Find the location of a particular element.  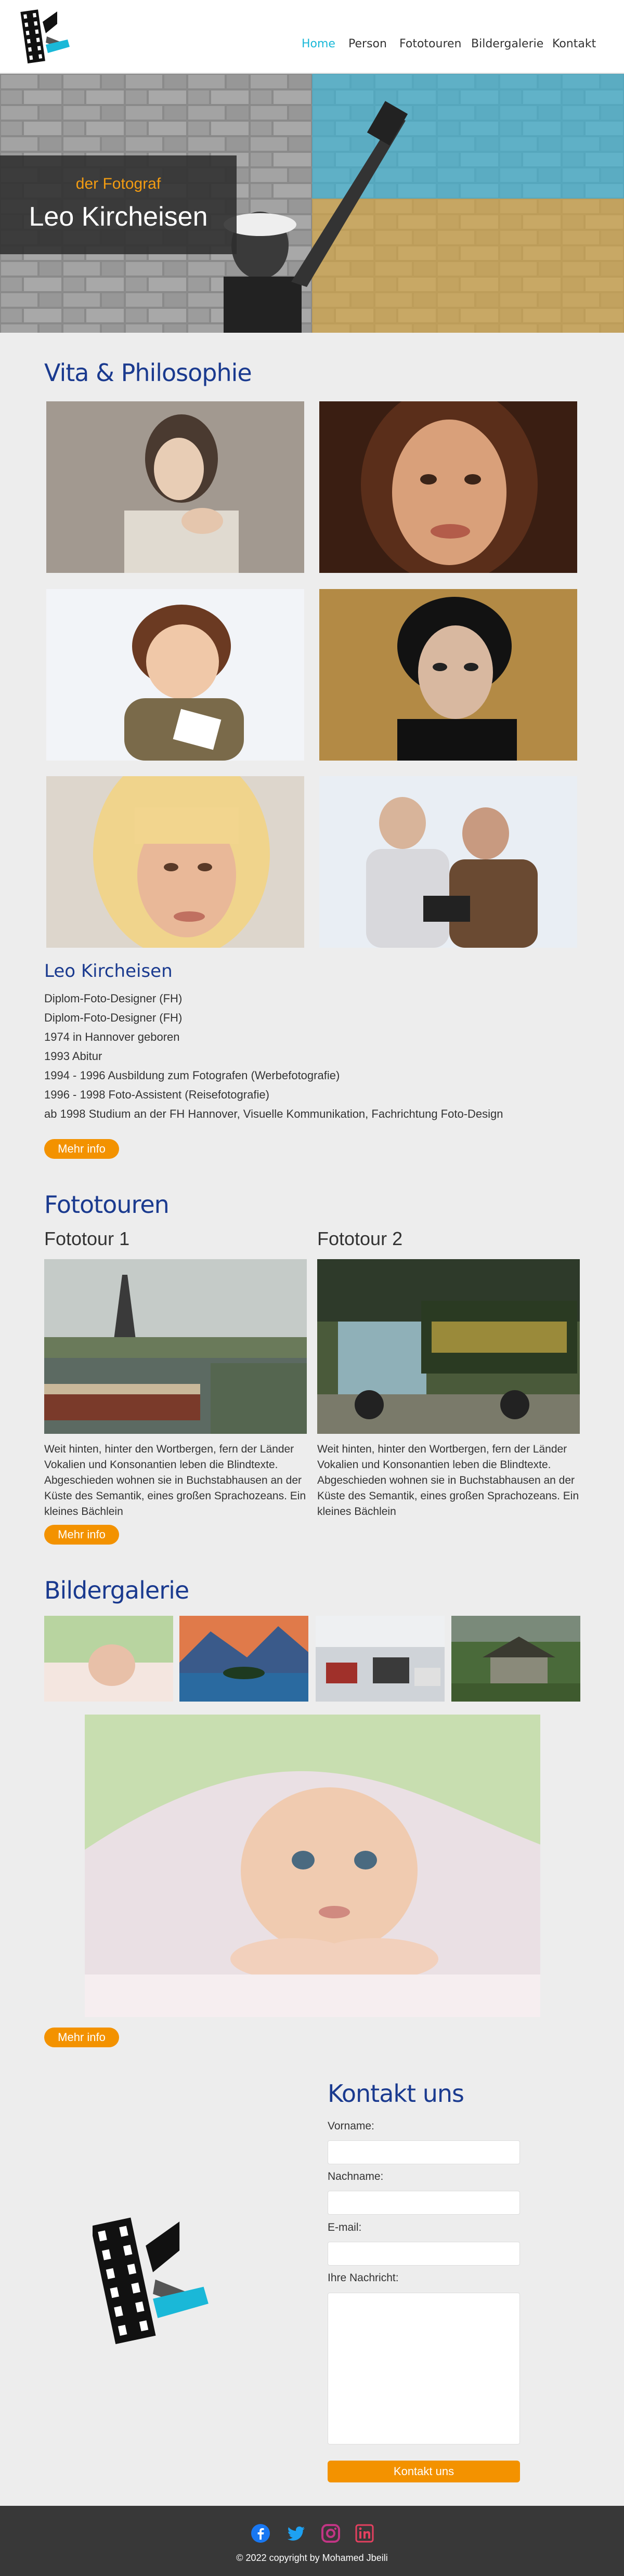

nav-fototouren: Fototouren is located at coordinates (430, 43).